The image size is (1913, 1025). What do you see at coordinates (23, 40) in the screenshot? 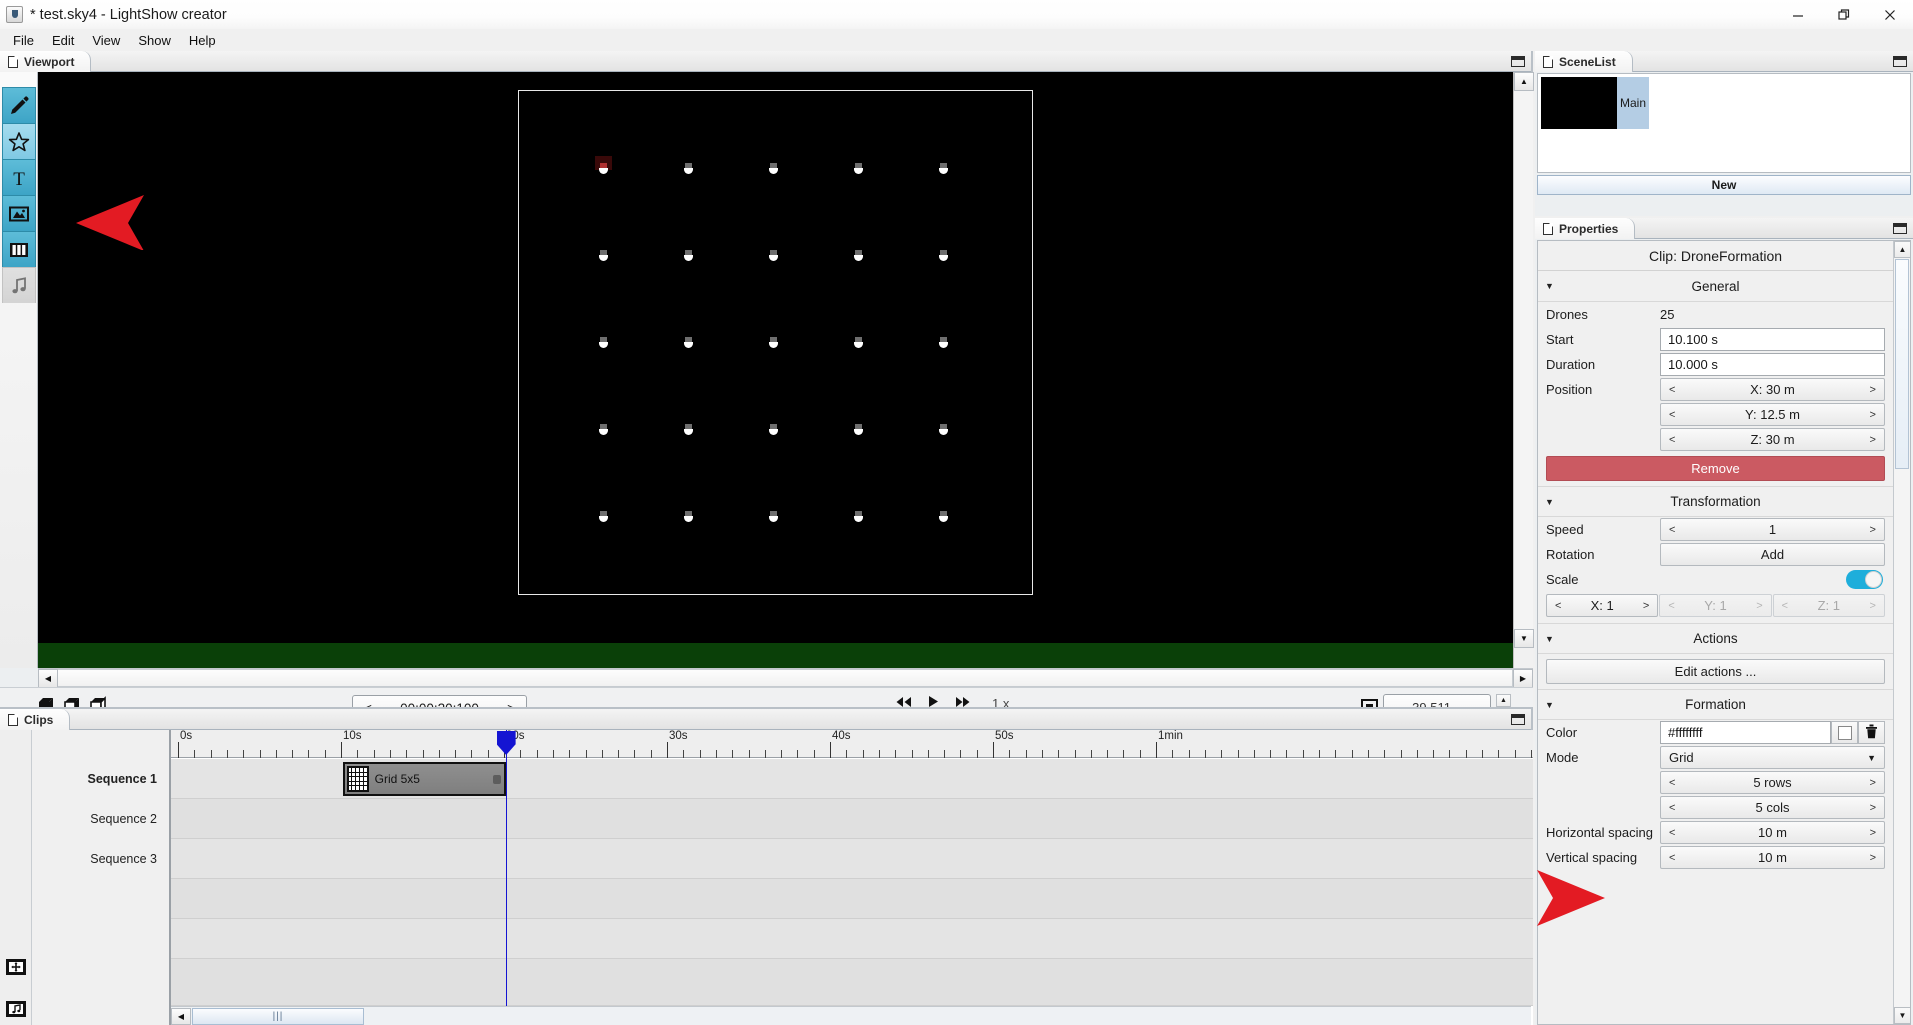
I see `menu-file: File` at bounding box center [23, 40].